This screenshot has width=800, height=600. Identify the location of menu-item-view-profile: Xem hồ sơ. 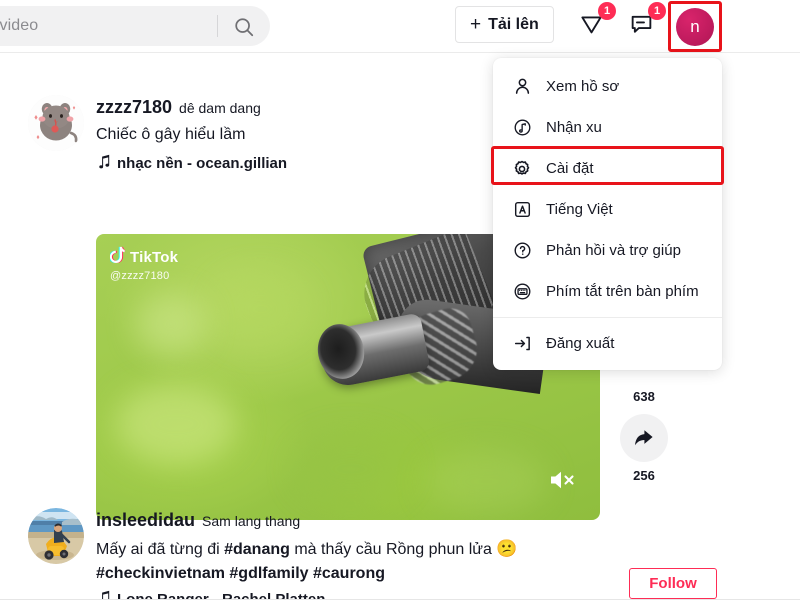
(607, 86).